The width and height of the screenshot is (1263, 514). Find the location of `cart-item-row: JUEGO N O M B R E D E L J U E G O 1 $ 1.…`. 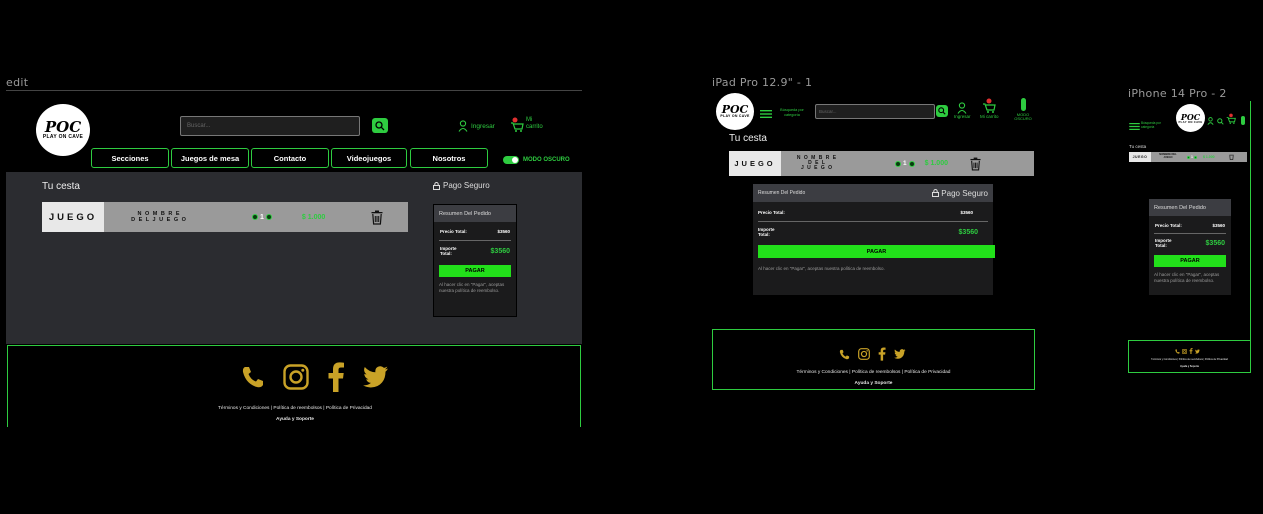

cart-item-row: JUEGO N O M B R E D E L J U E G O 1 $ 1.… is located at coordinates (881, 163).